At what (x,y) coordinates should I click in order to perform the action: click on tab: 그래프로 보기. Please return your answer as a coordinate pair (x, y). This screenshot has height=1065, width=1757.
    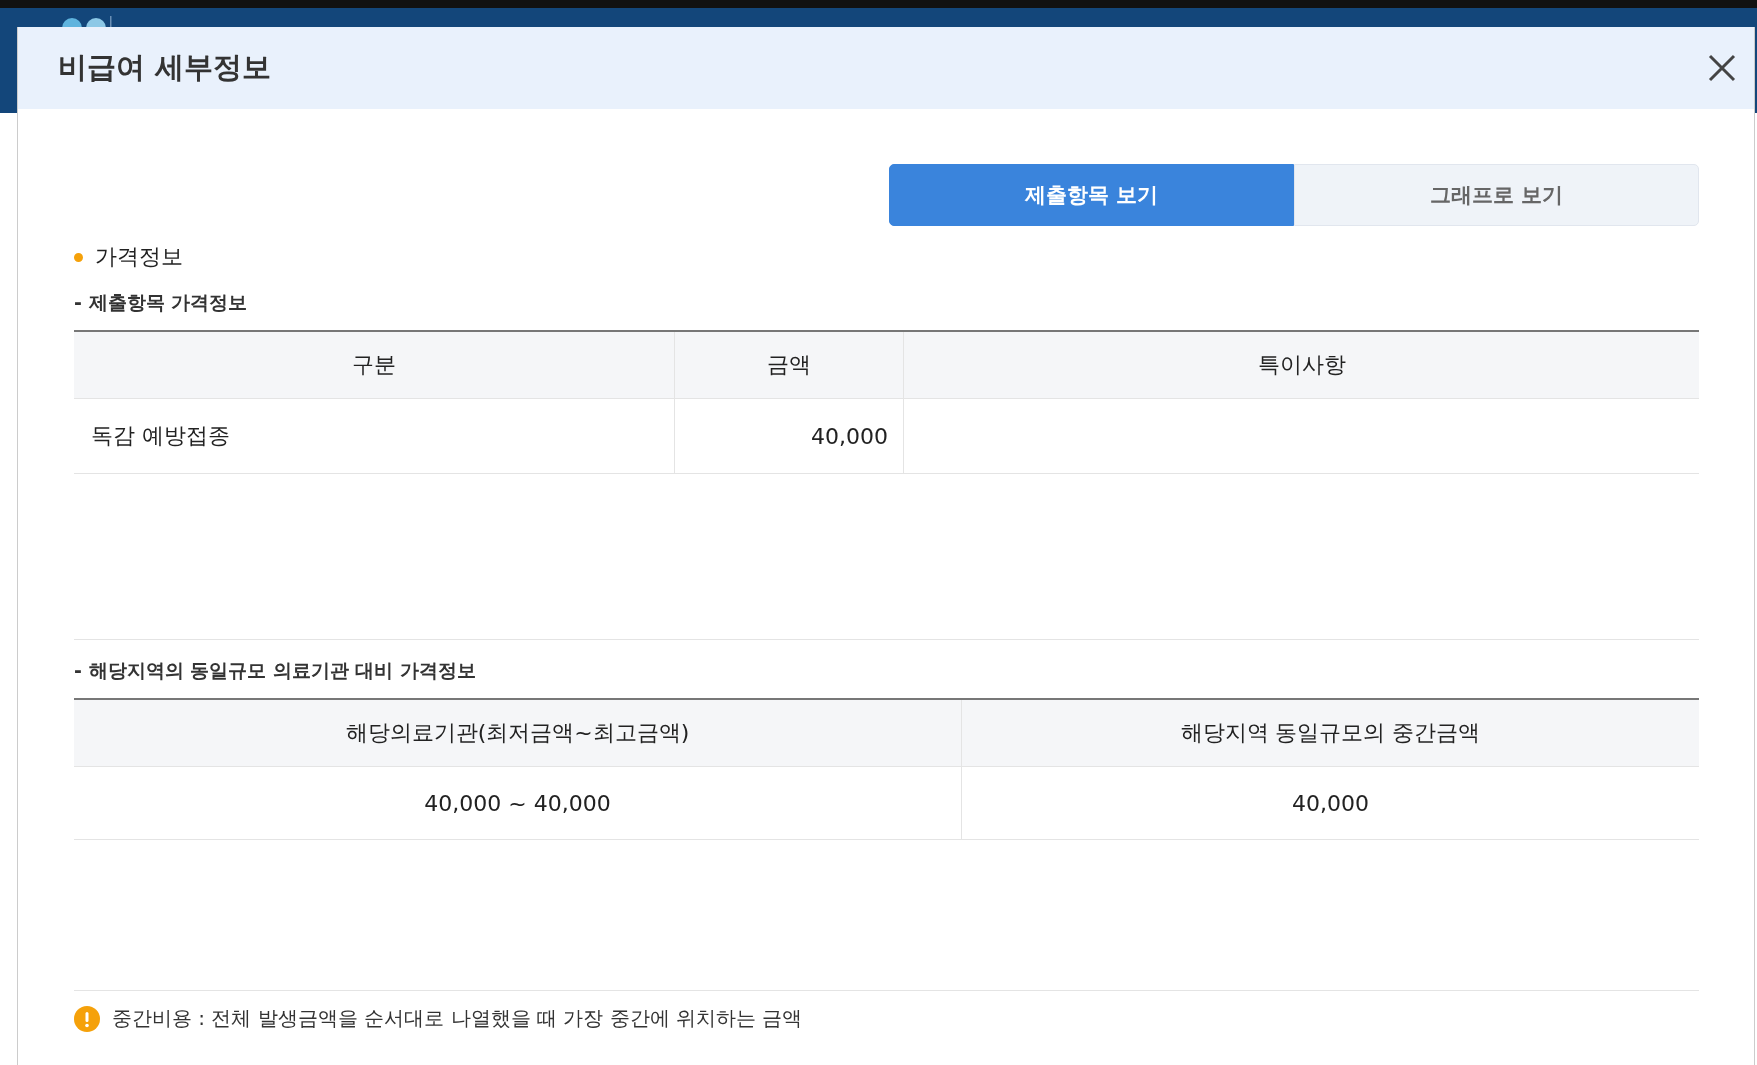
    Looking at the image, I should click on (1496, 195).